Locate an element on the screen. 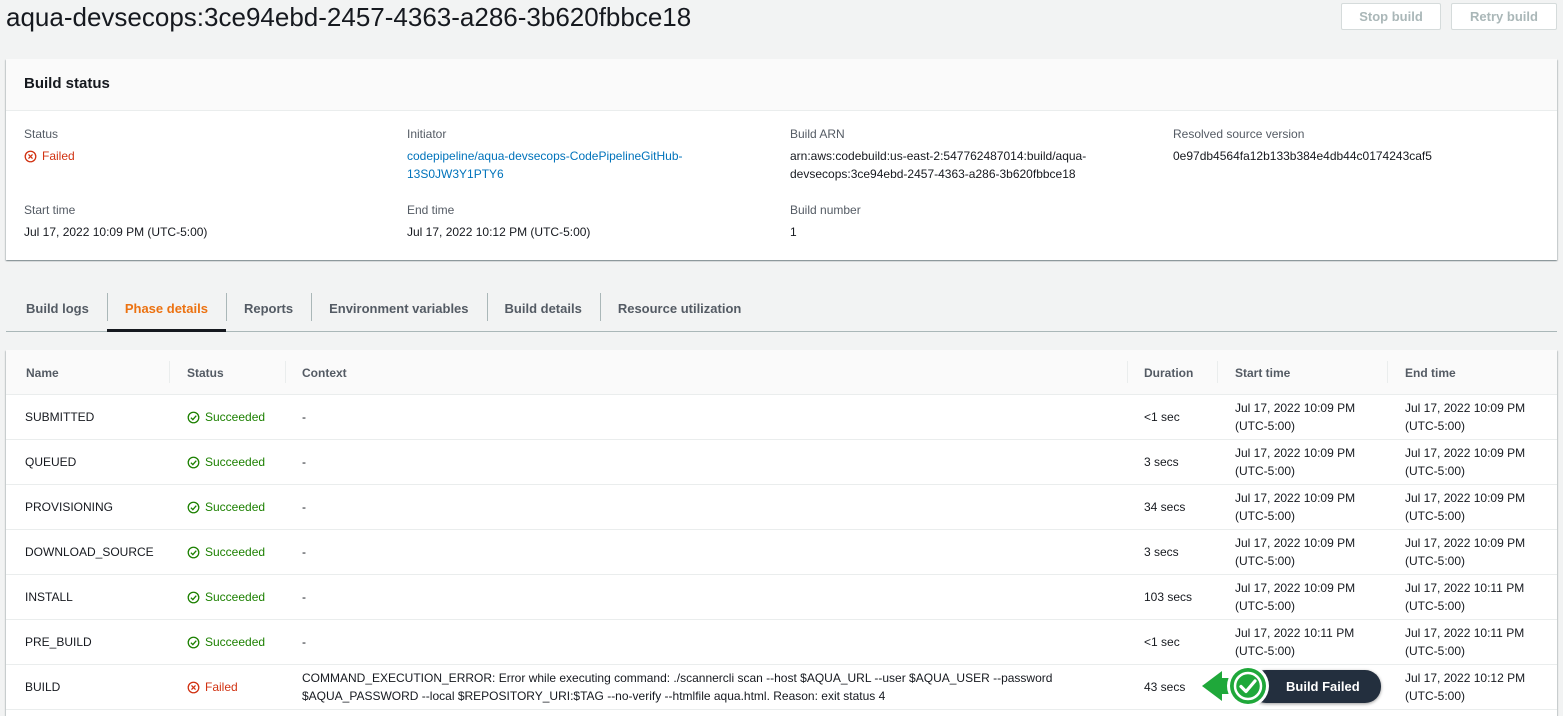 This screenshot has height=716, width=1563. status-text: Failed is located at coordinates (58, 156).